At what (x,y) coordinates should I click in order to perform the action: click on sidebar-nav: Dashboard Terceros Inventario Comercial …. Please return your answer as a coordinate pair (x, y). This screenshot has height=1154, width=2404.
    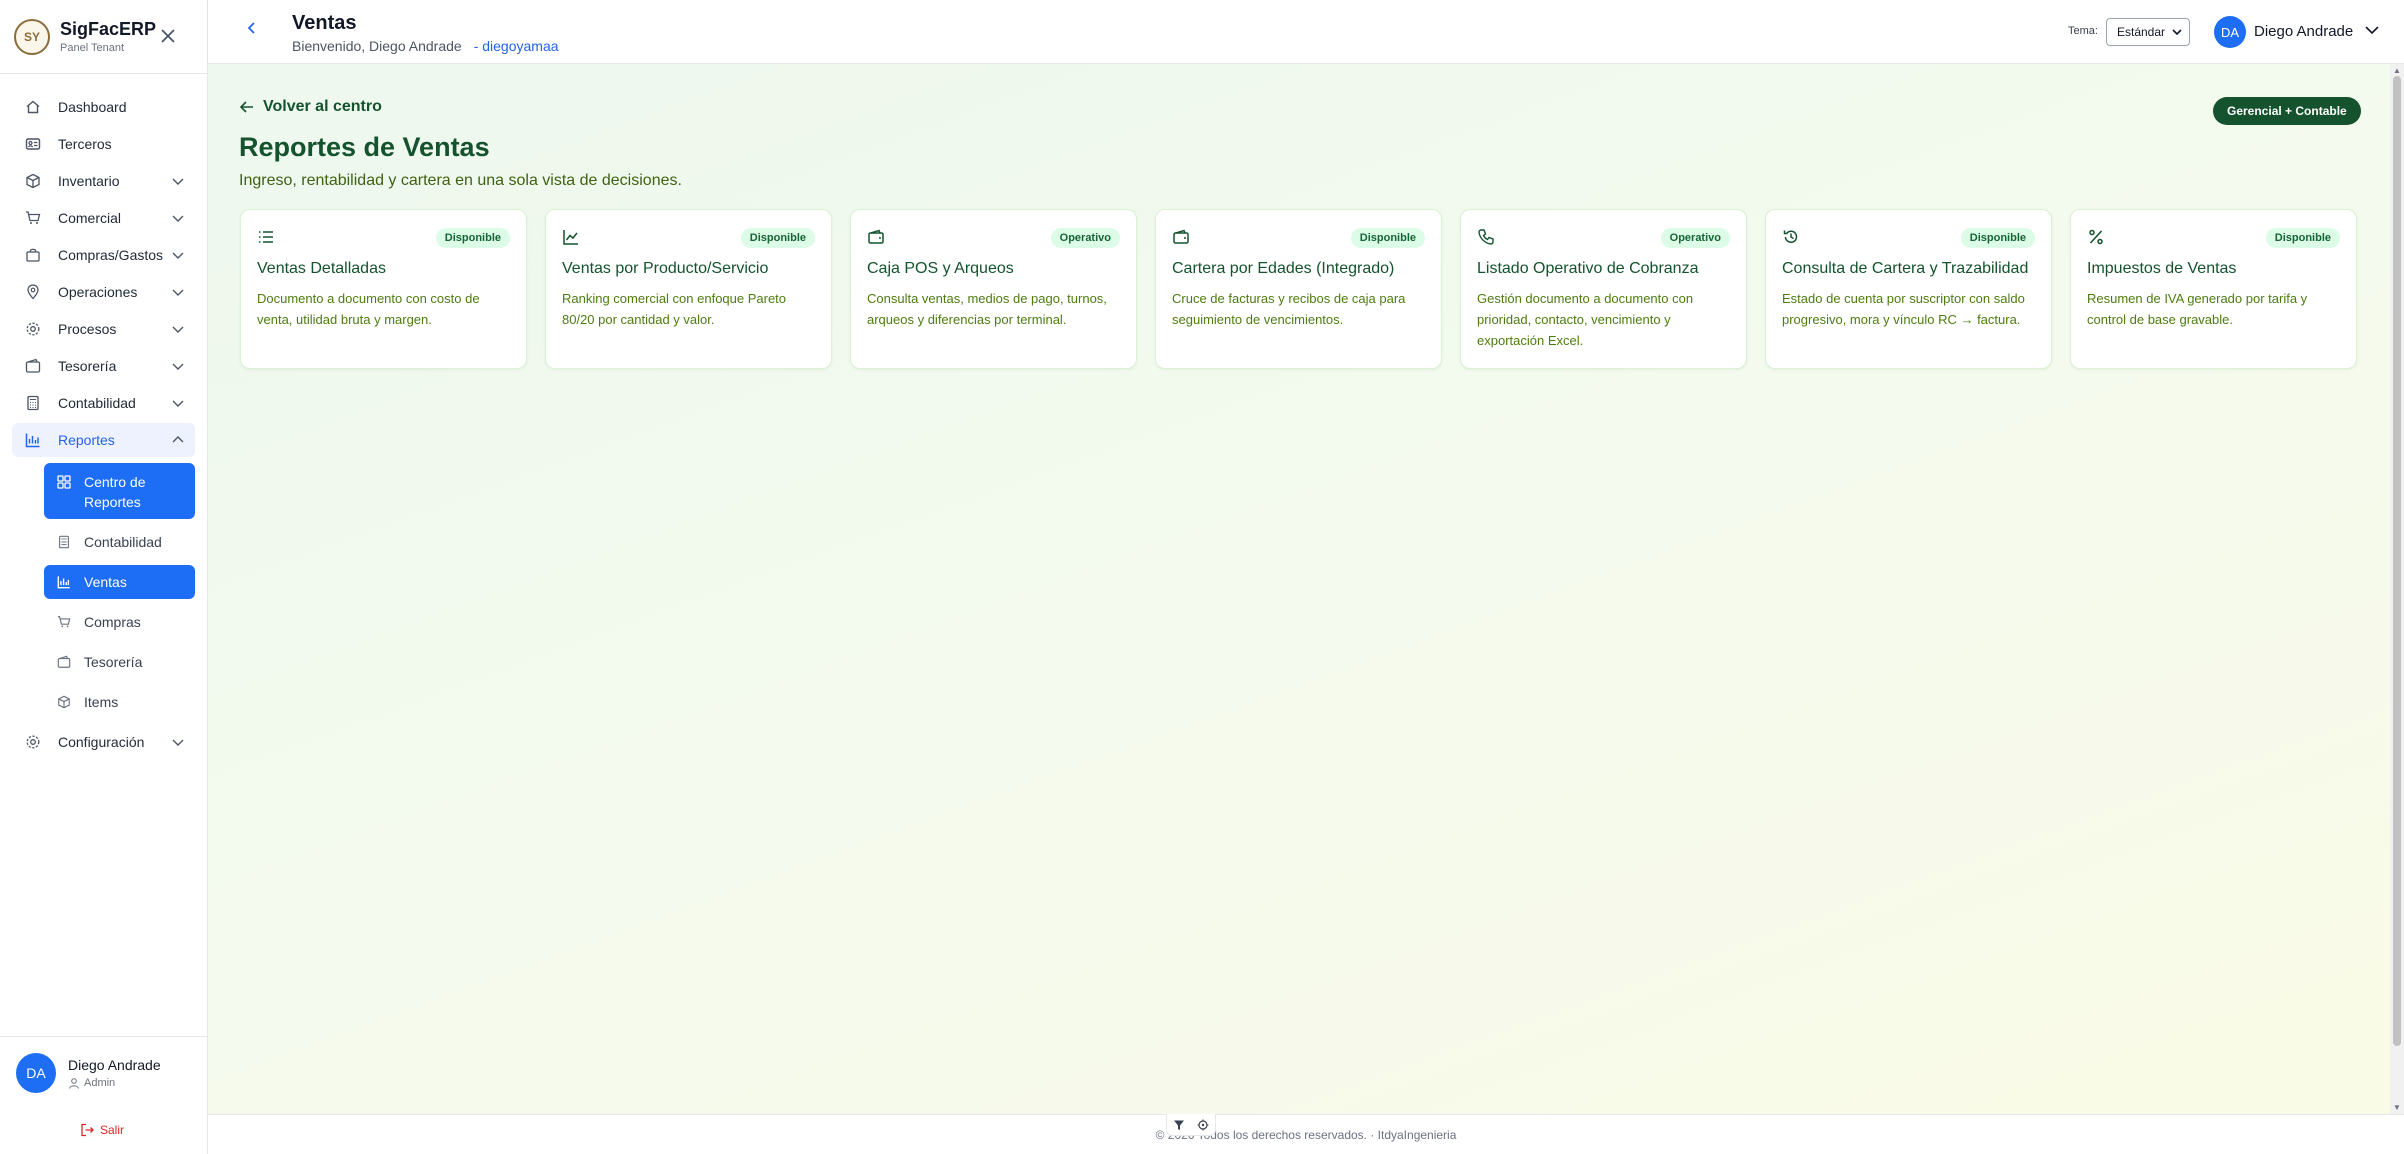
    Looking at the image, I should click on (103, 416).